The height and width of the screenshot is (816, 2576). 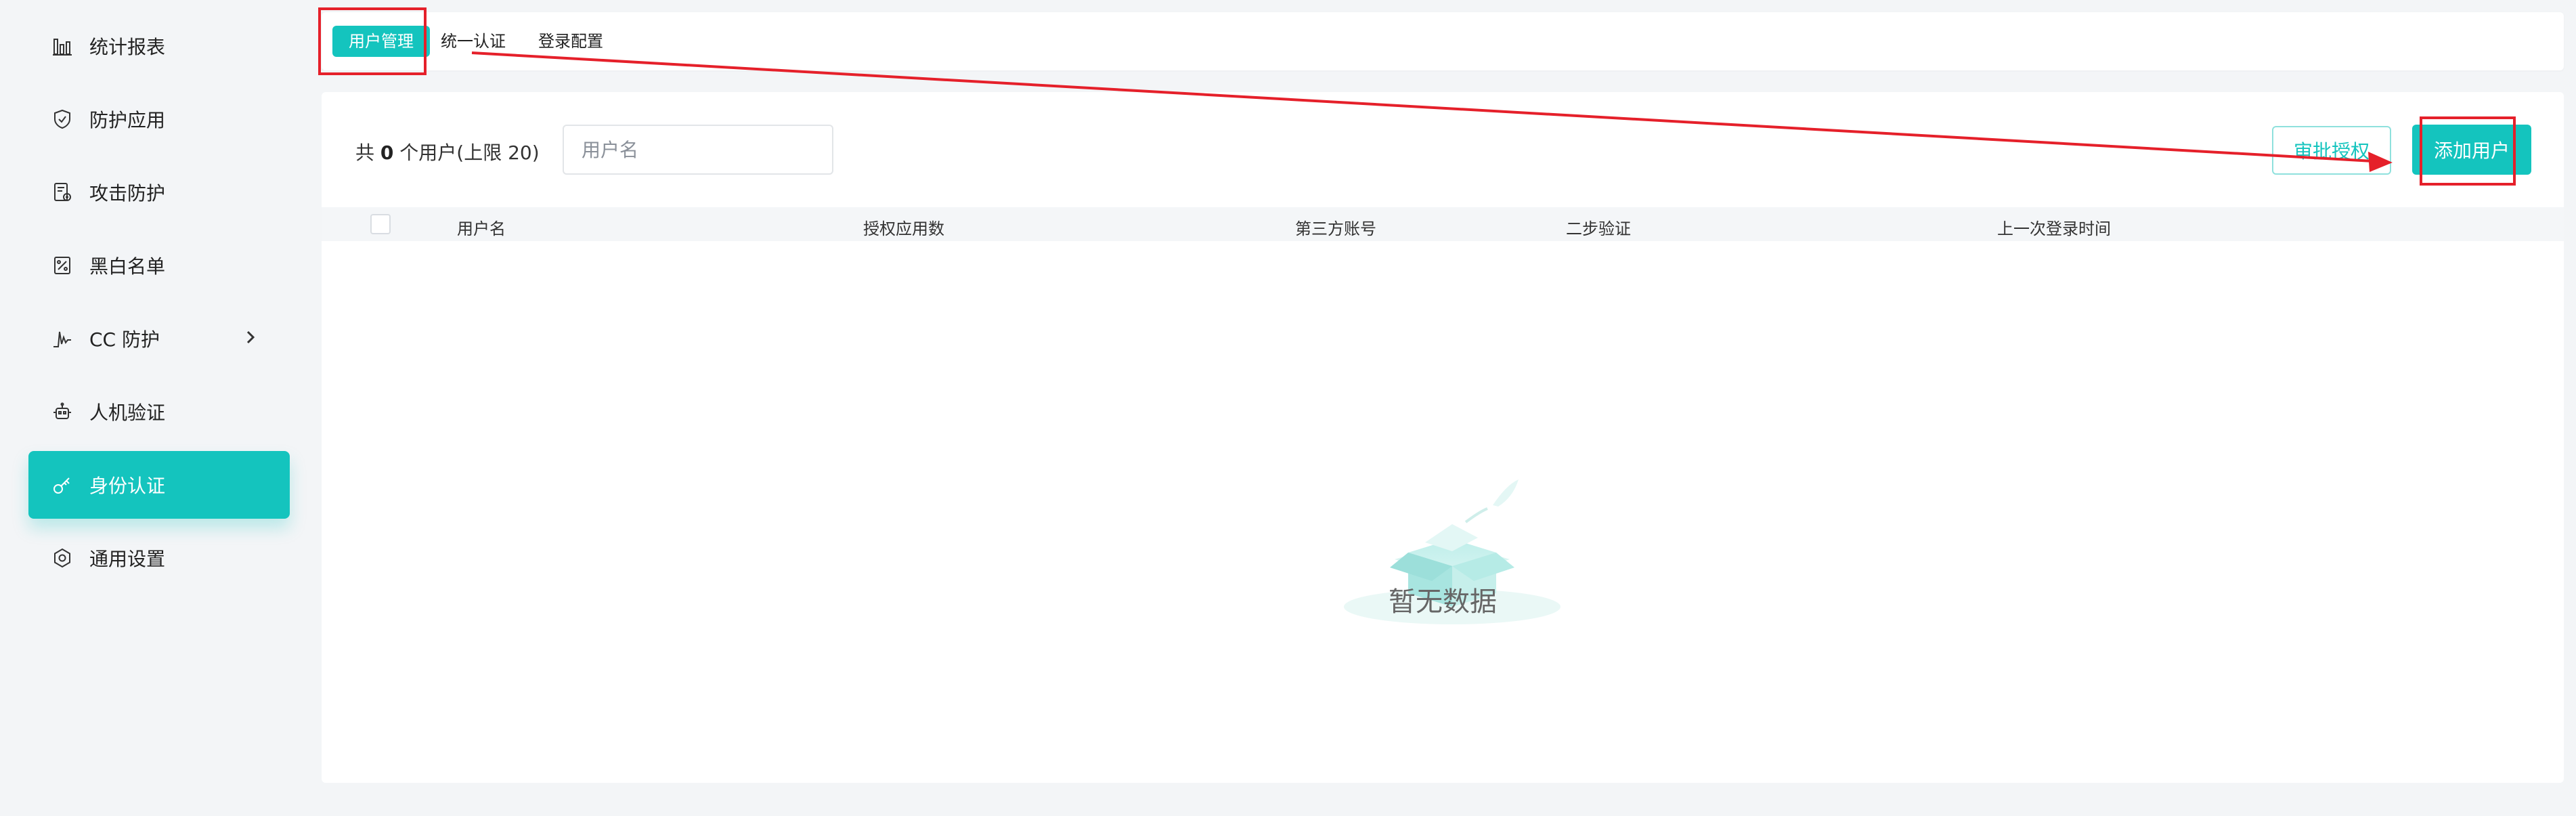 I want to click on tab-bar: 用户管理 统一认证 登录配置, so click(x=1443, y=41).